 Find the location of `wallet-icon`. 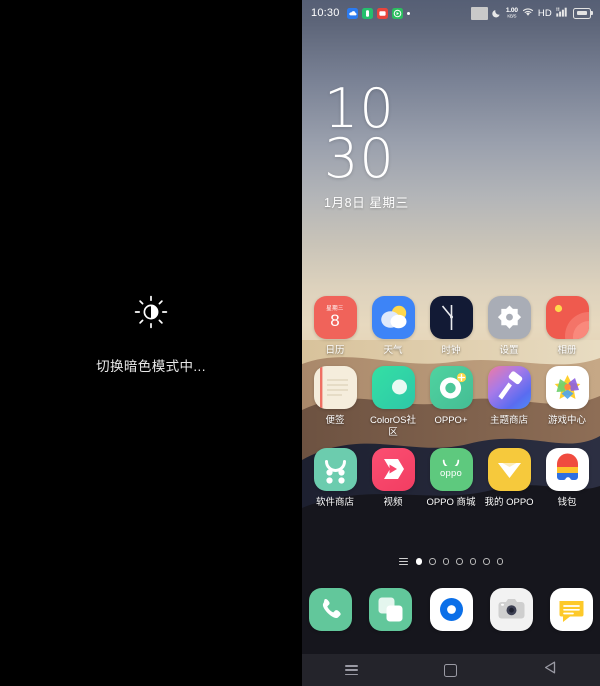

wallet-icon is located at coordinates (567, 469).